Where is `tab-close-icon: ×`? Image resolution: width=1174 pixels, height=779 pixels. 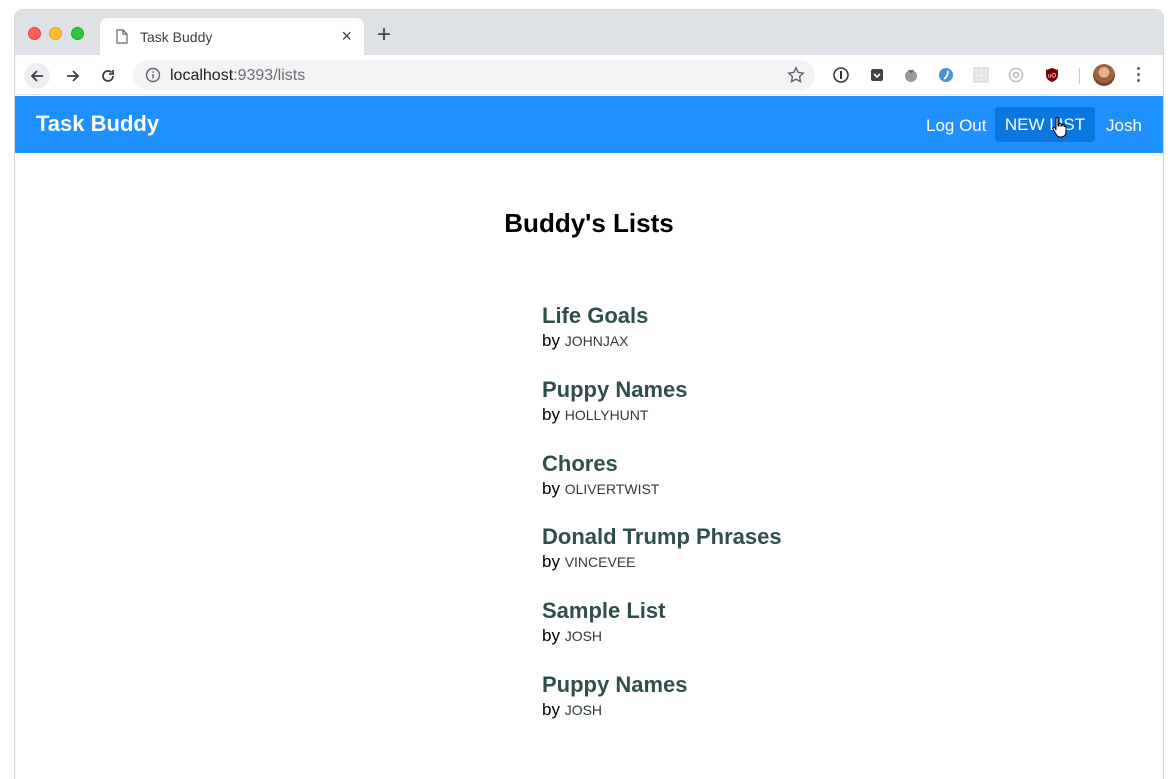 tab-close-icon: × is located at coordinates (346, 36).